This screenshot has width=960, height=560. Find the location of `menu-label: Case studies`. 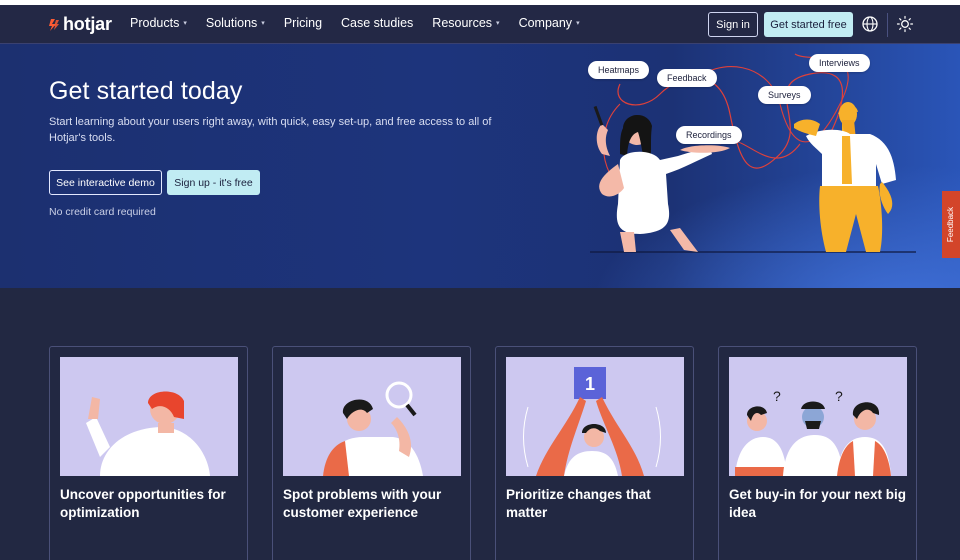

menu-label: Case studies is located at coordinates (377, 23).